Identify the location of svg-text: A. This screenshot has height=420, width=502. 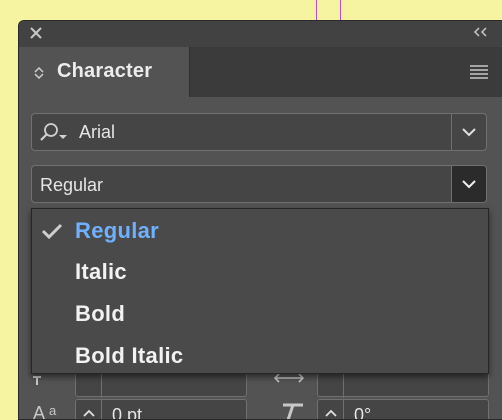
(39, 411).